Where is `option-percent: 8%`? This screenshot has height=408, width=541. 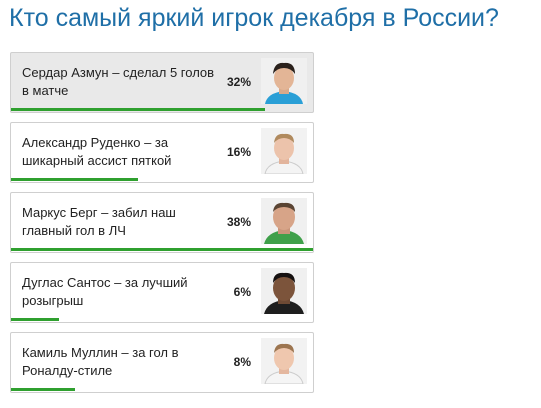
option-percent: 8% is located at coordinates (242, 362).